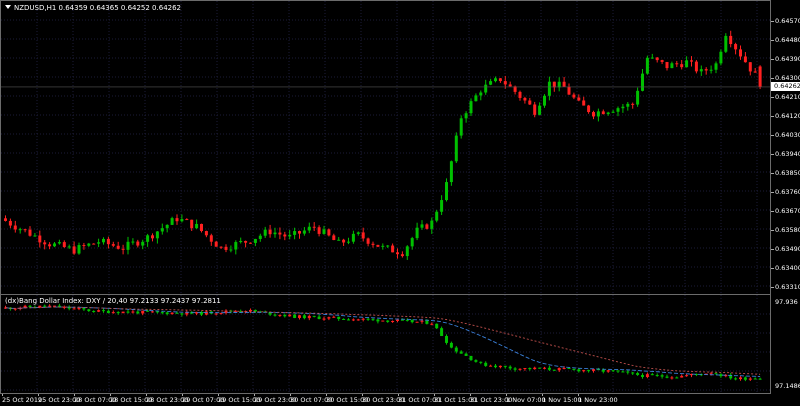 This screenshot has height=406, width=800. Describe the element at coordinates (787, 191) in the screenshot. I see `price-axis-label: 0.63760` at that location.